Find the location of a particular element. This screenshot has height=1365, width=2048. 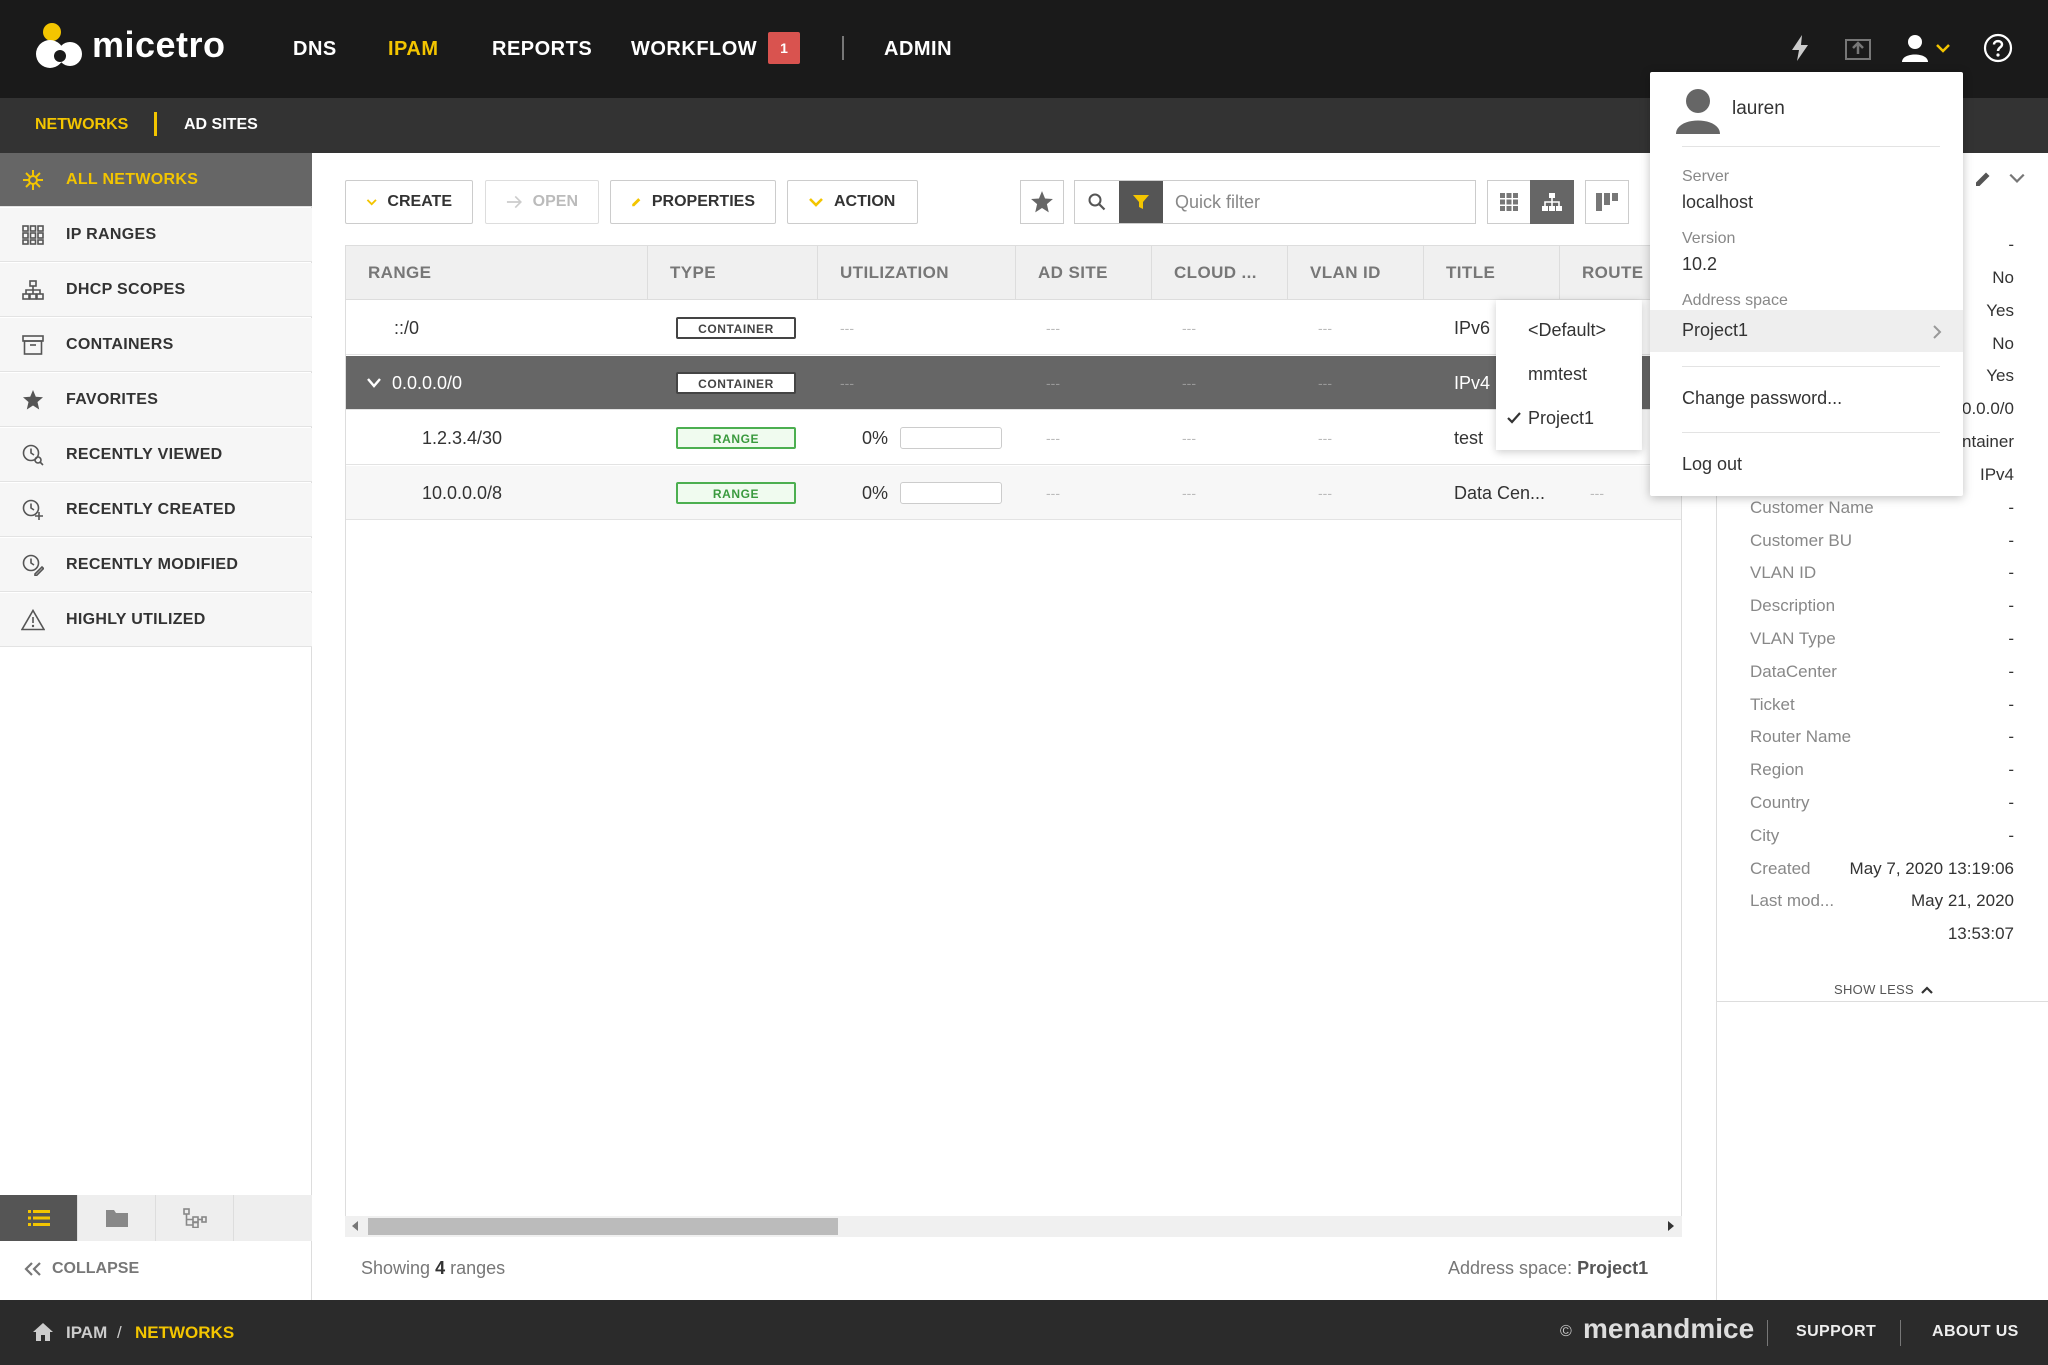

favorite-toggle-button is located at coordinates (1042, 202).